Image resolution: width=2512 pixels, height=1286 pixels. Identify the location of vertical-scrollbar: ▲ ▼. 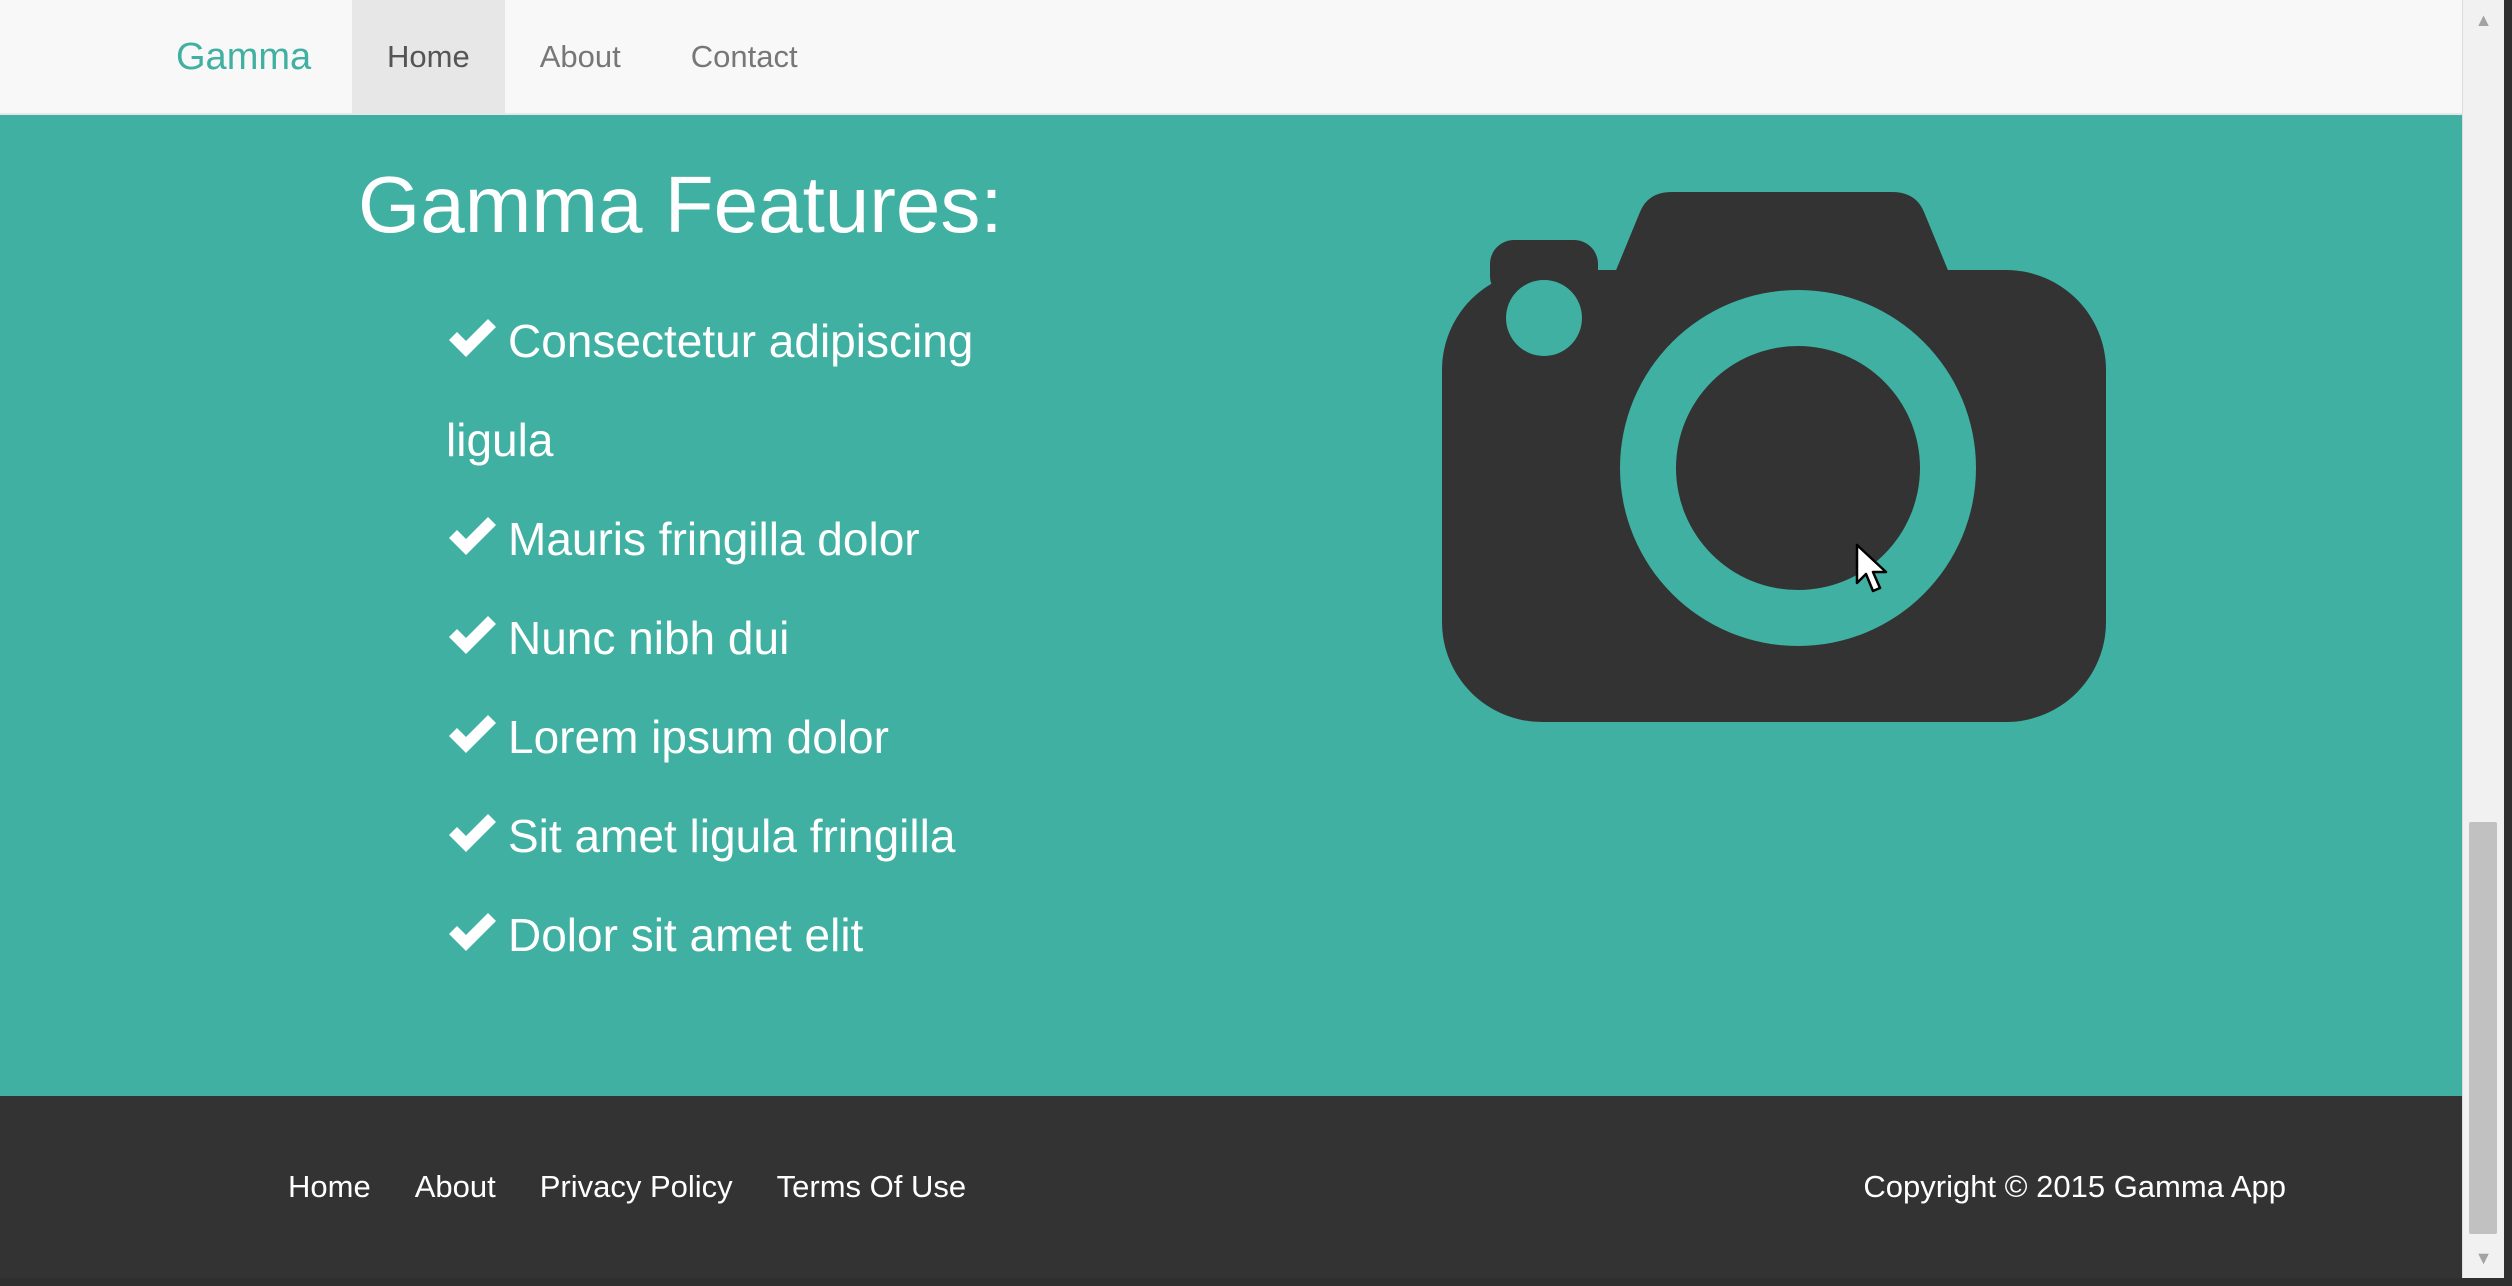
(2483, 639).